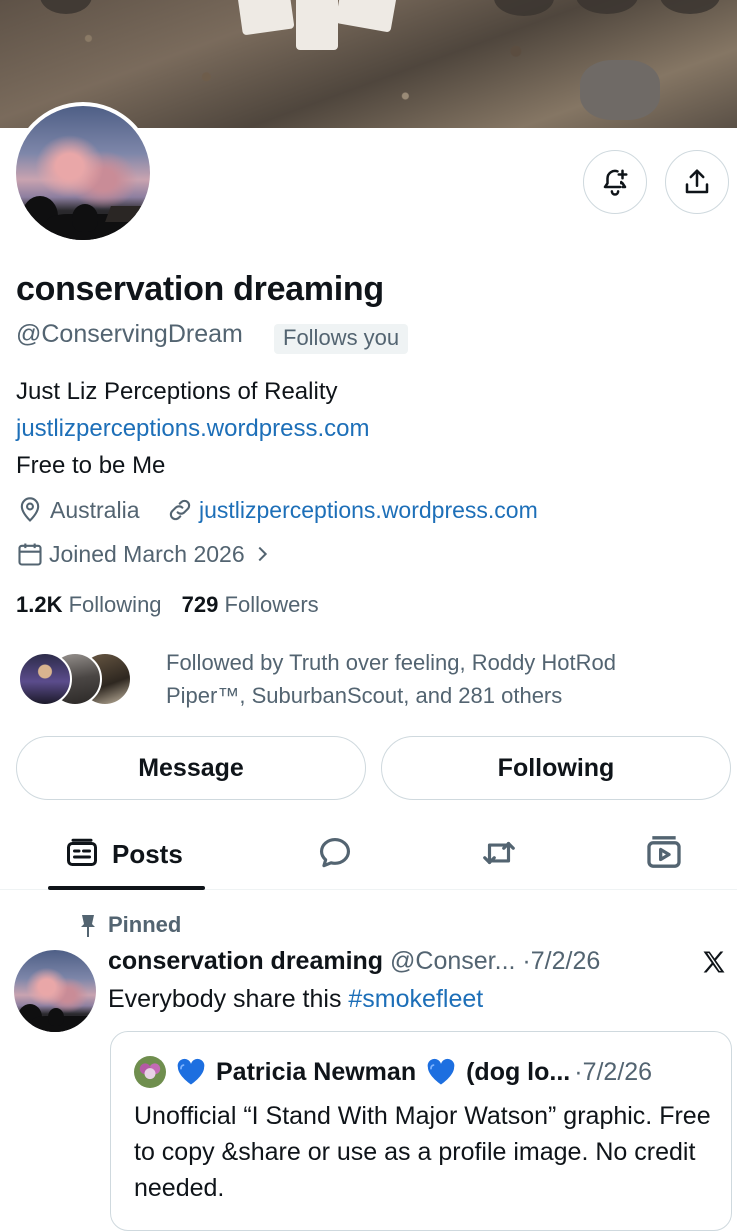 Image resolution: width=737 pixels, height=1231 pixels. I want to click on profile-avatar, so click(83, 173).